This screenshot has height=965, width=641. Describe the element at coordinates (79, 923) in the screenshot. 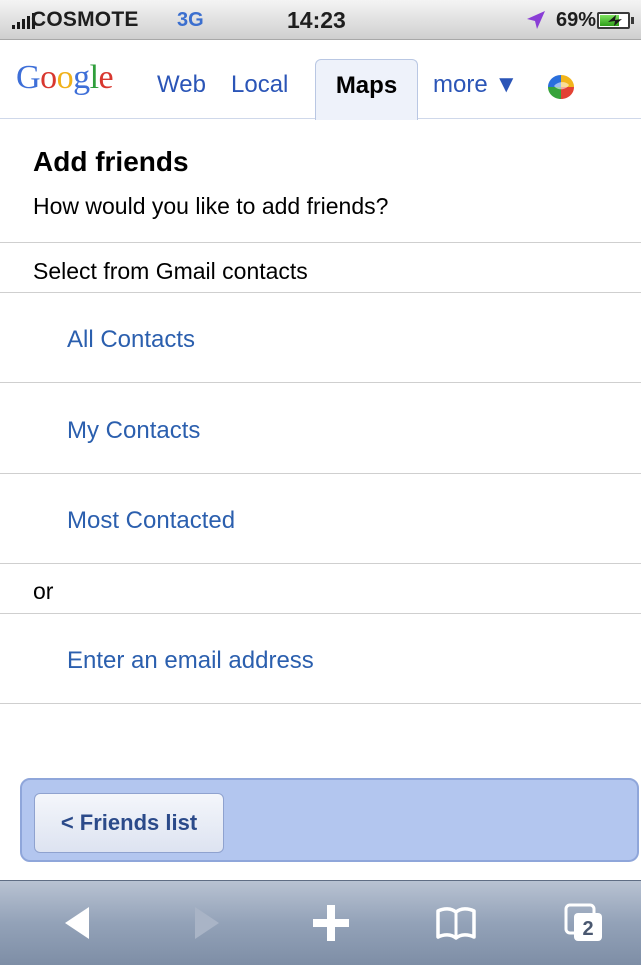

I see `back-icon` at that location.